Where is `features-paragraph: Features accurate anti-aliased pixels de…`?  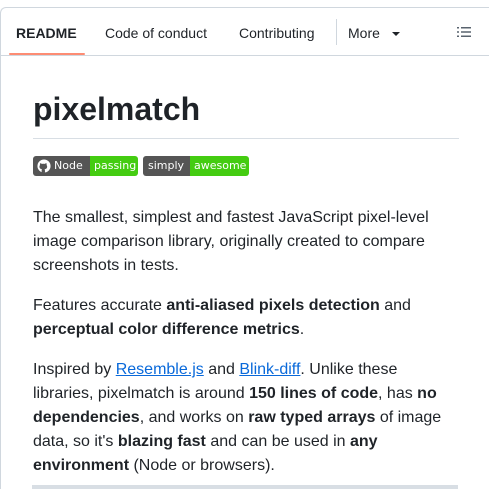
features-paragraph: Features accurate anti-aliased pixels de… is located at coordinates (246, 318).